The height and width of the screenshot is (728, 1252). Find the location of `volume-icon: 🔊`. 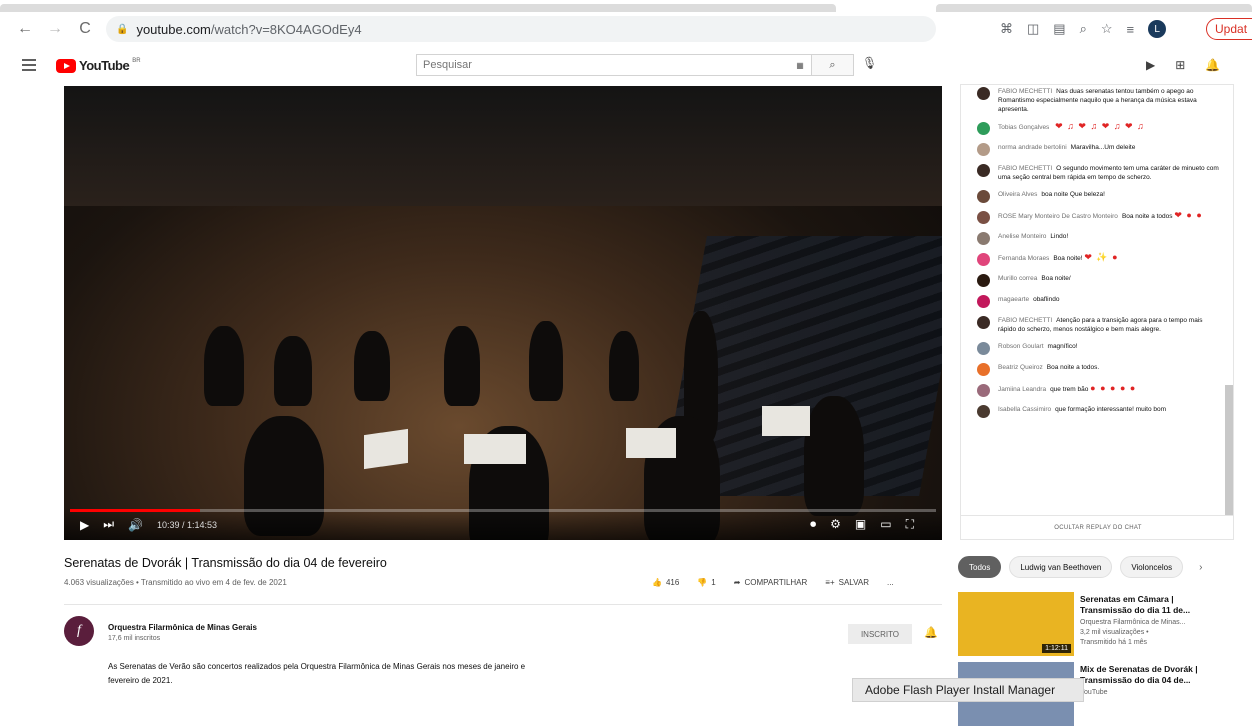

volume-icon: 🔊 is located at coordinates (135, 525).